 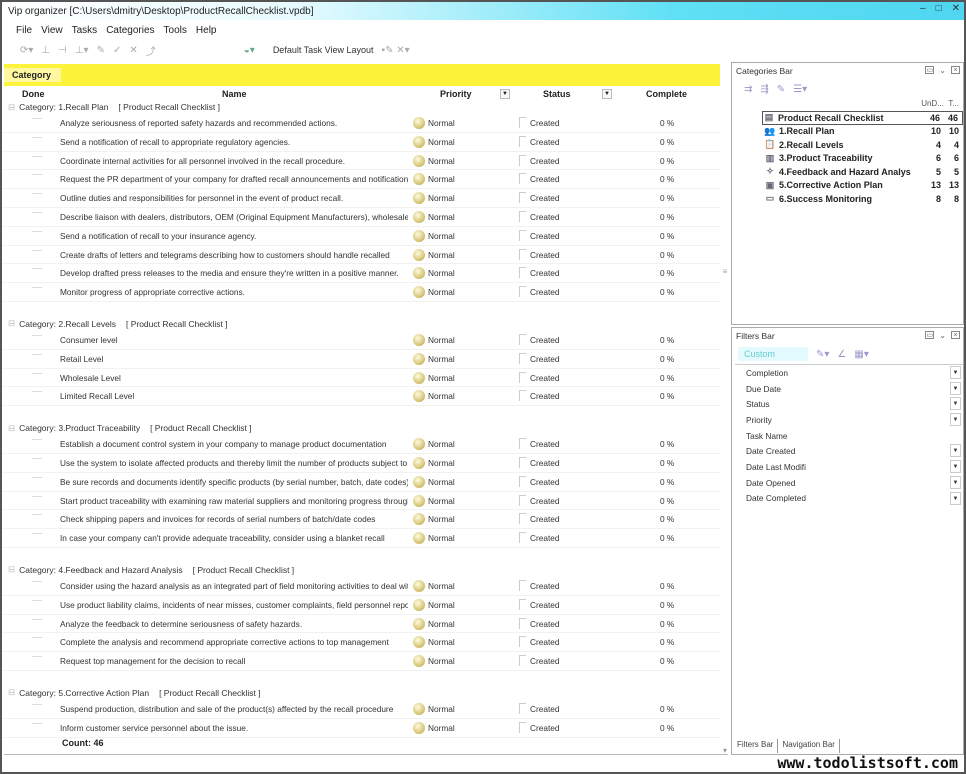 What do you see at coordinates (862, 118) in the screenshot?
I see `category-item: ▤ Product Recall Checklist 46 46` at bounding box center [862, 118].